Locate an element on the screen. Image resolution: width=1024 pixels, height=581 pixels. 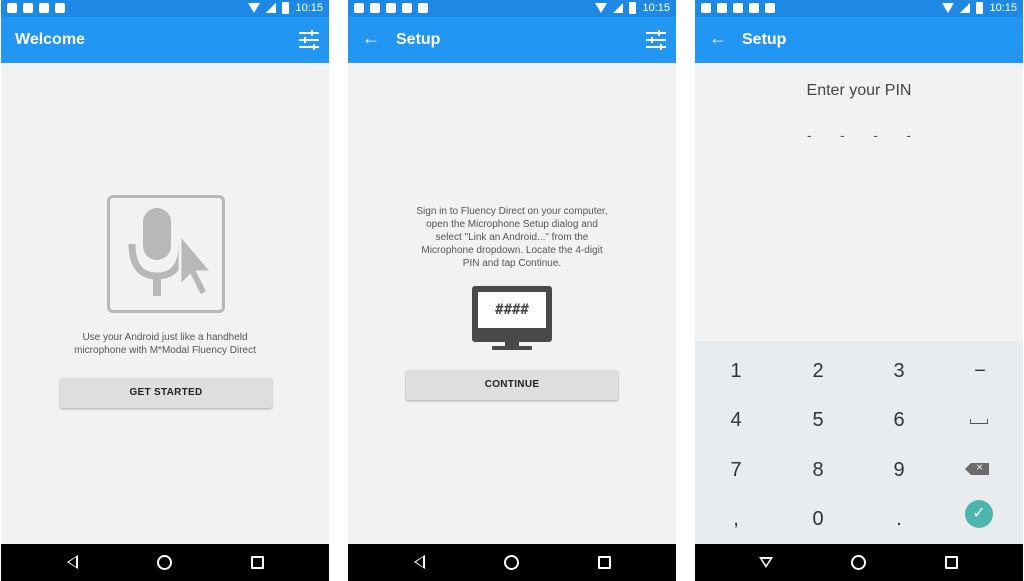
get-started-button: GET STARTED is located at coordinates (166, 393).